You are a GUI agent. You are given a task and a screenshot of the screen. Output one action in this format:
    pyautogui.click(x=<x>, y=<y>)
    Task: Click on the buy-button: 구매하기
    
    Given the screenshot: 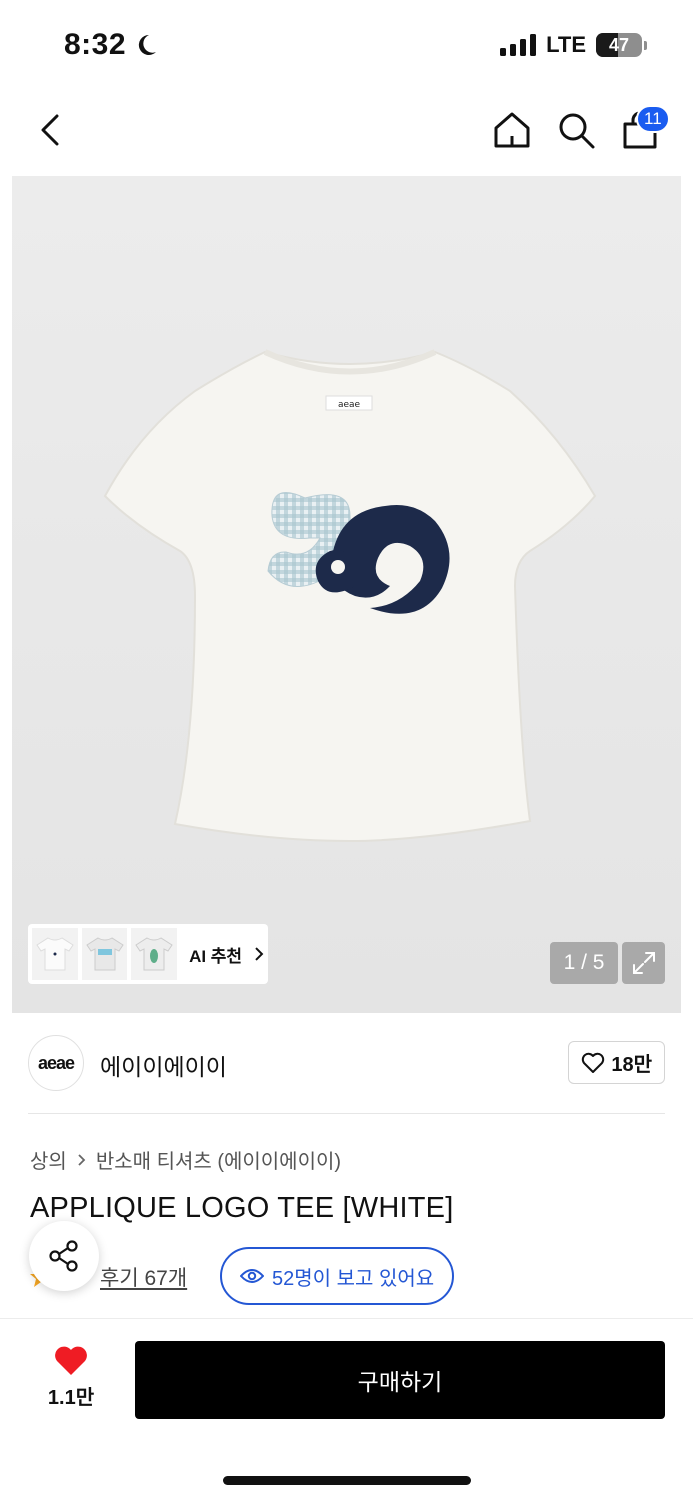 What is the action you would take?
    pyautogui.click(x=400, y=1380)
    